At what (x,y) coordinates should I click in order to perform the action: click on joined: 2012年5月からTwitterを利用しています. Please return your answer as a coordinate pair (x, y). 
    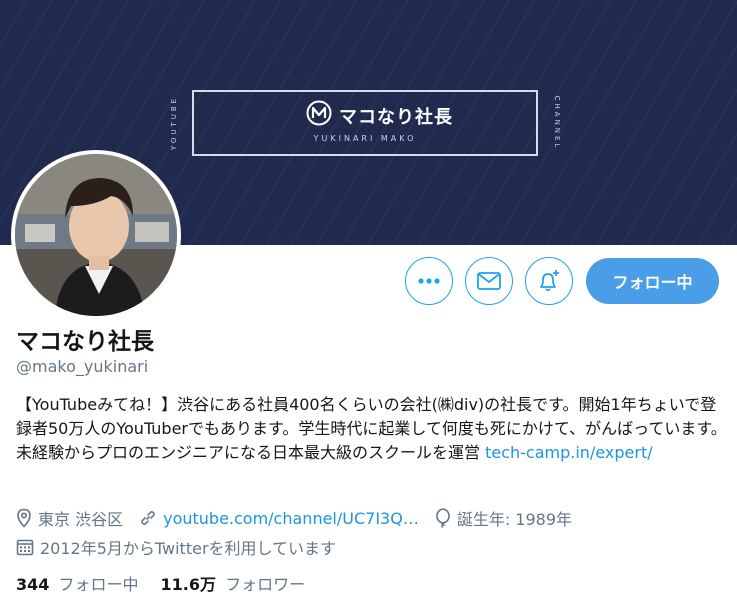
    Looking at the image, I should click on (176, 547).